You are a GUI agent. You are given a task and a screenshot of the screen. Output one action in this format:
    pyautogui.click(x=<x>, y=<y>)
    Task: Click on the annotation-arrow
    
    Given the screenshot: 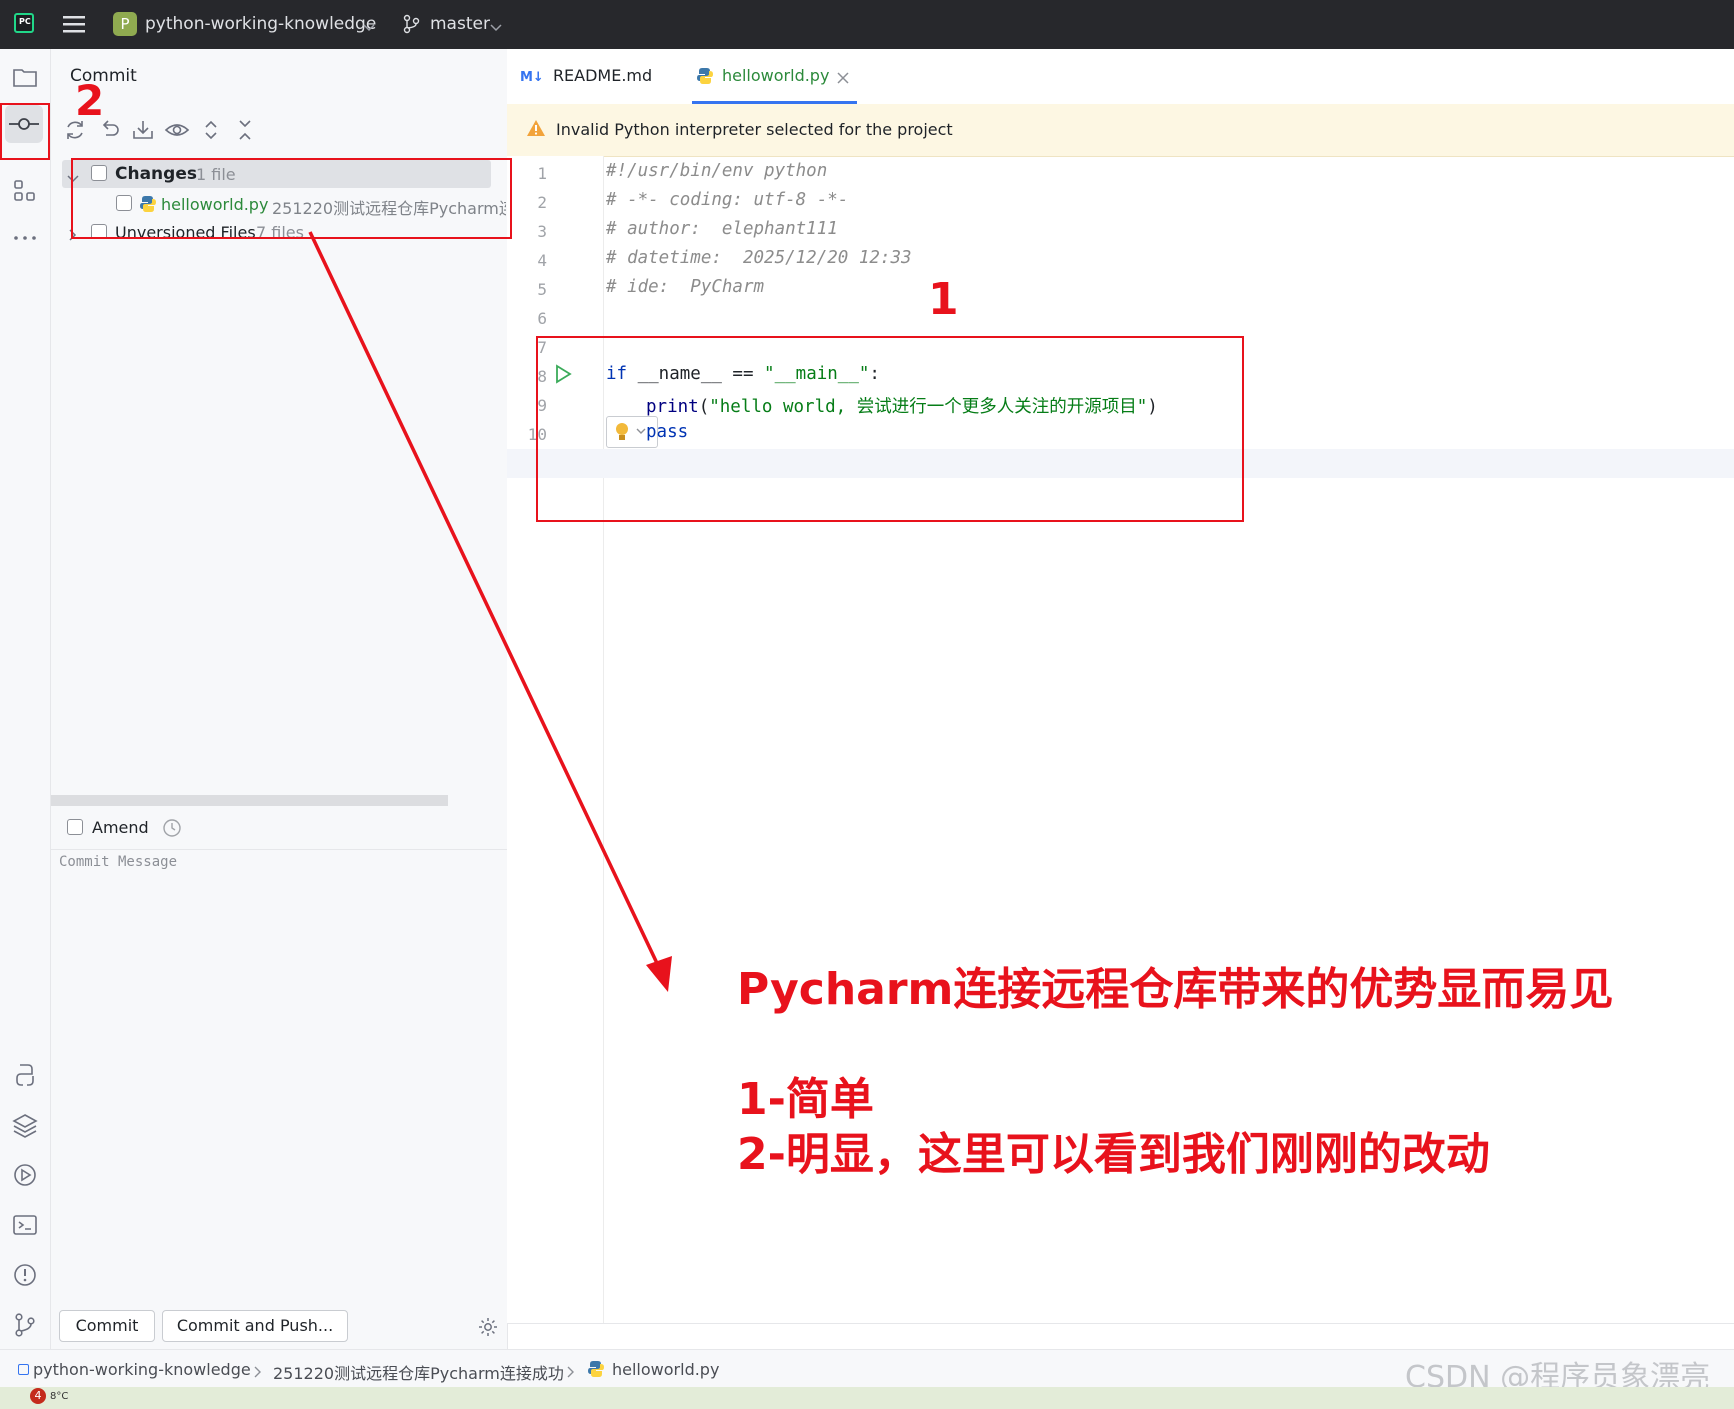 What is the action you would take?
    pyautogui.click(x=490, y=611)
    